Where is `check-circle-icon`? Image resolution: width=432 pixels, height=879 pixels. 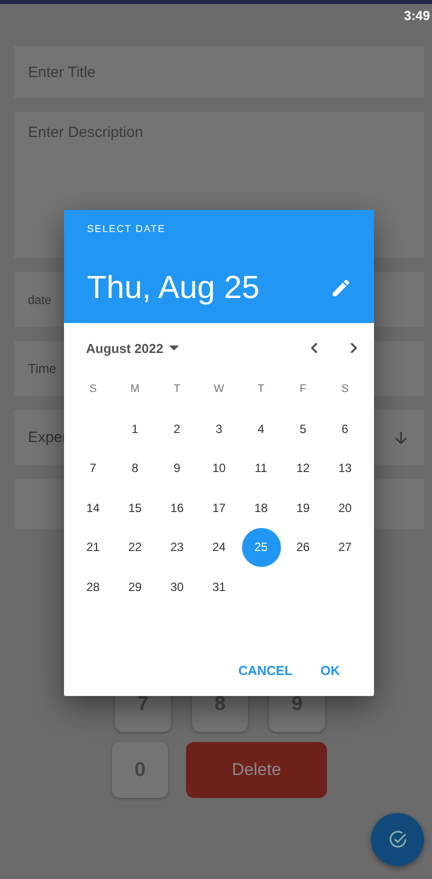
check-circle-icon is located at coordinates (398, 840).